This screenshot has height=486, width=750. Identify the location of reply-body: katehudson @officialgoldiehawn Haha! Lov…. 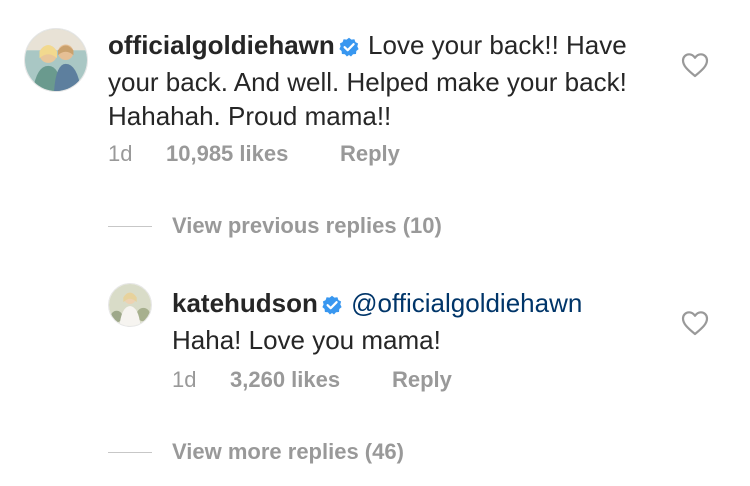
(412, 321).